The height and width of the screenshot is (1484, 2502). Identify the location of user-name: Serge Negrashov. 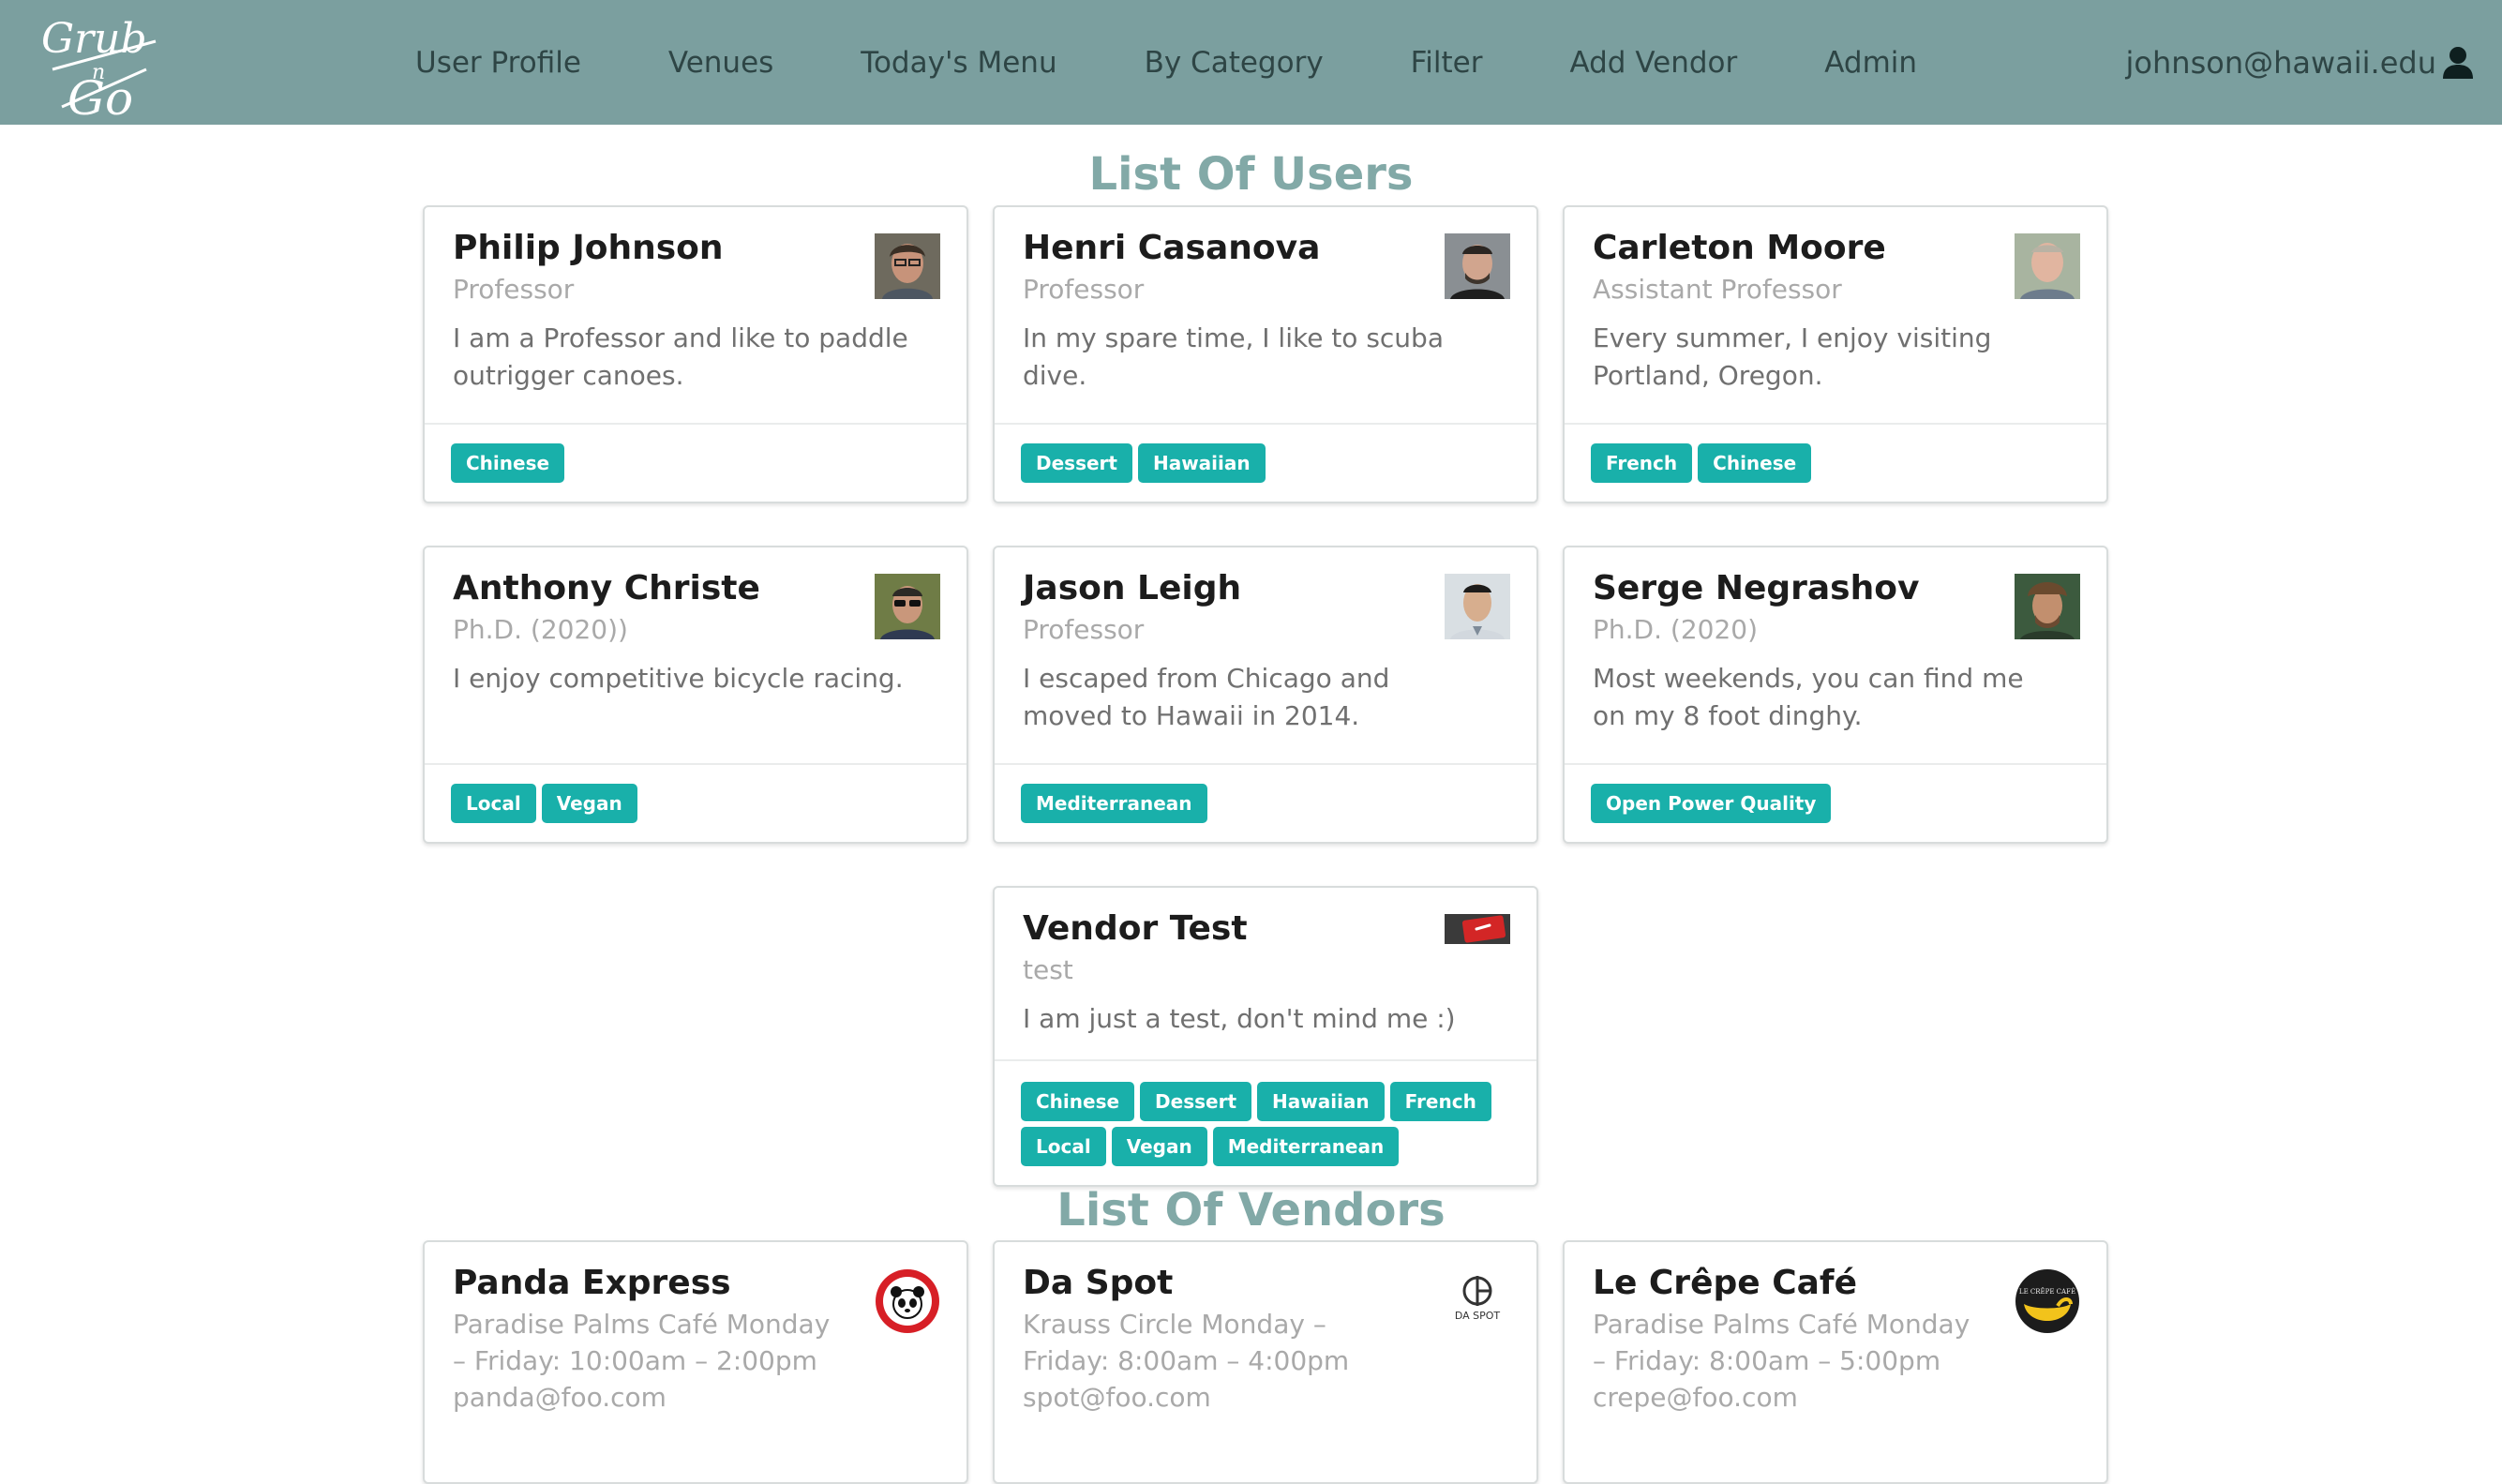
(1757, 588).